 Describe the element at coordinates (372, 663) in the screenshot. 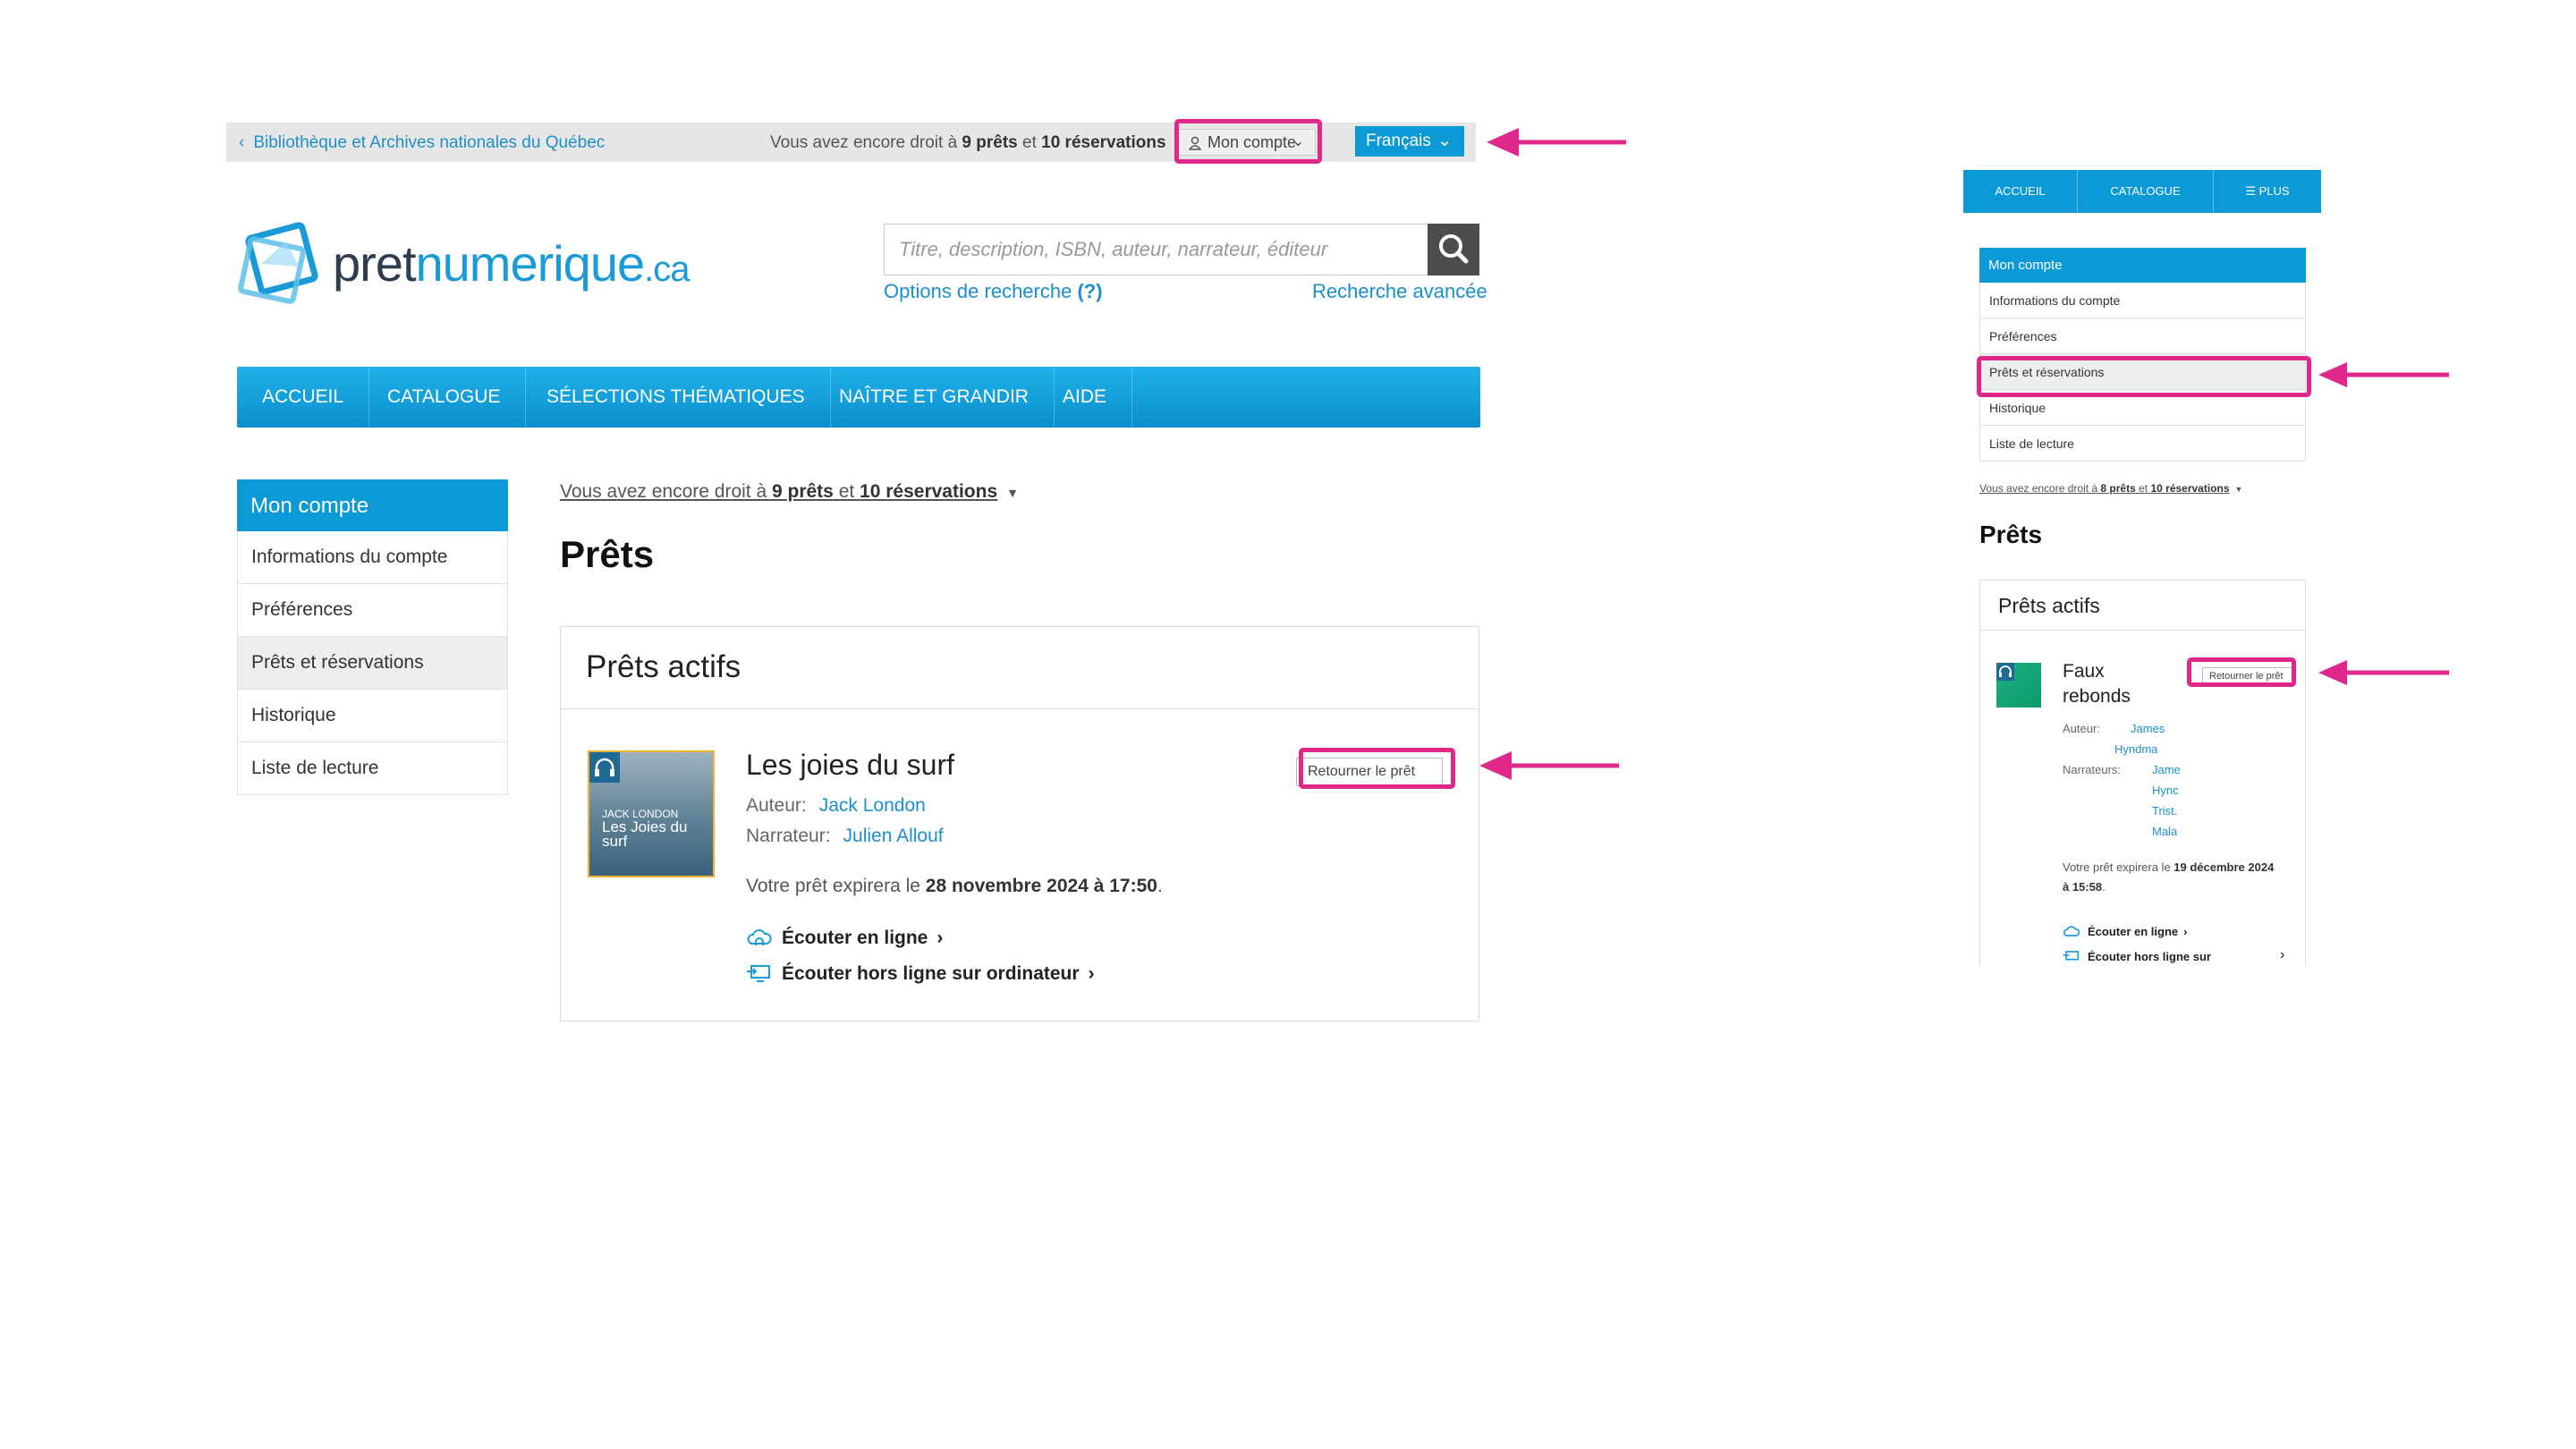

I see `sidebar-item-loans-reservations: Prêts et réservations` at that location.